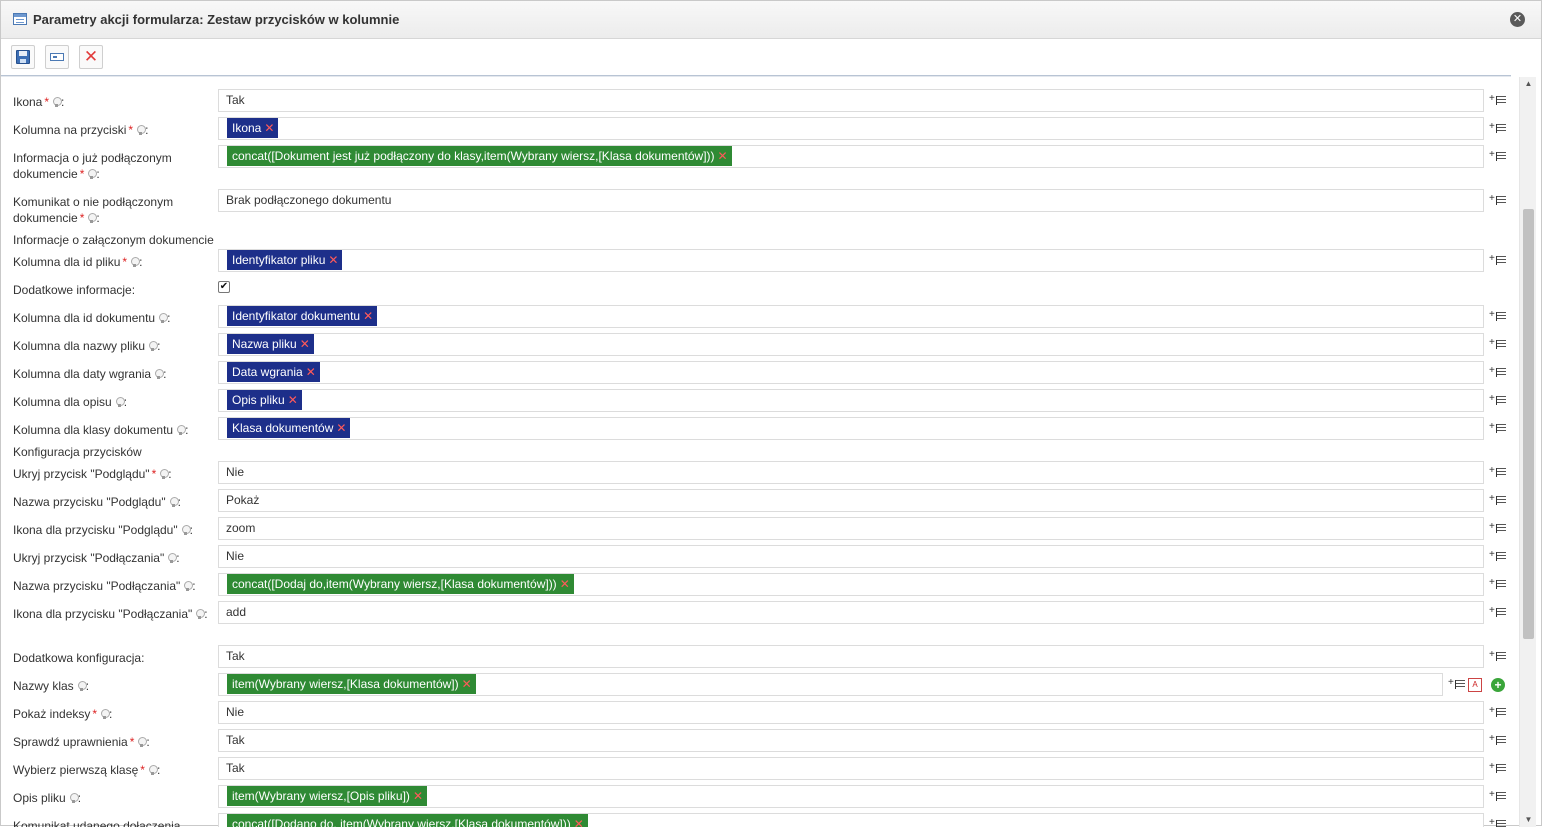 The width and height of the screenshot is (1542, 827). What do you see at coordinates (270, 344) in the screenshot?
I see `column-tag: Nazwa pliku ✕` at bounding box center [270, 344].